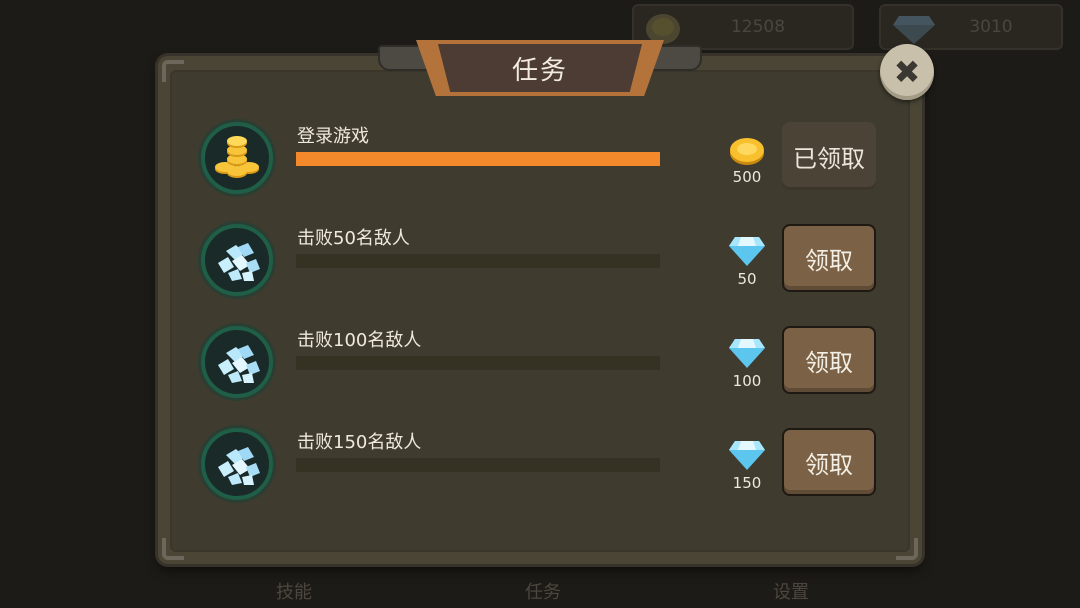 The width and height of the screenshot is (1080, 608). I want to click on nav-skills: 技能, so click(294, 591).